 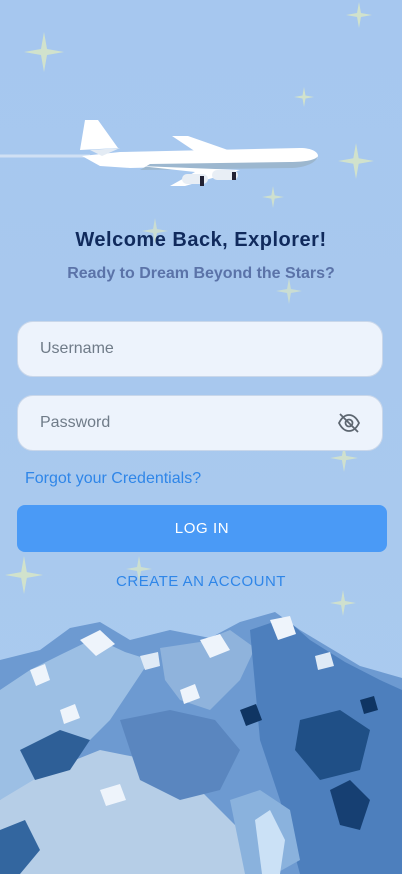 What do you see at coordinates (202, 528) in the screenshot?
I see `login-button: LOG IN` at bounding box center [202, 528].